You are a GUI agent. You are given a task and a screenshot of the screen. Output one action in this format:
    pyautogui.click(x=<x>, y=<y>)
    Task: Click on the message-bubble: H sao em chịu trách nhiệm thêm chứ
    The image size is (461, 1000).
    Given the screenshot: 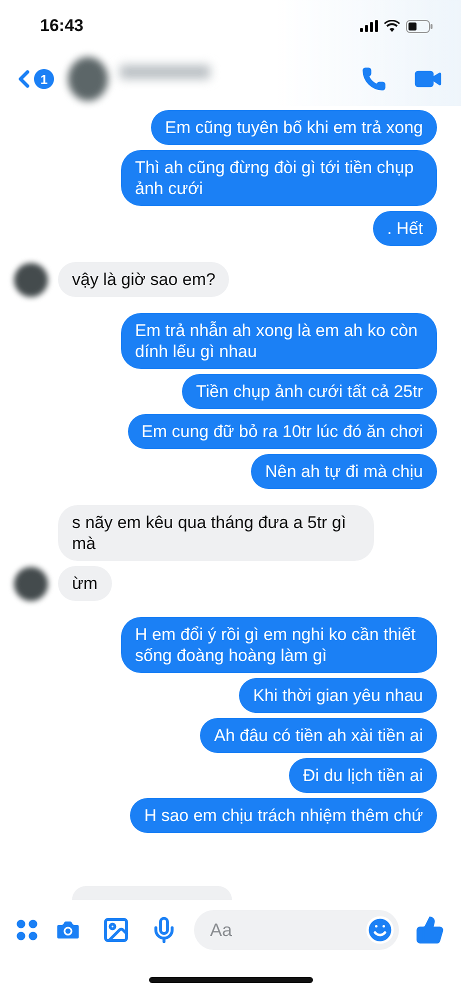 What is the action you would take?
    pyautogui.click(x=283, y=815)
    